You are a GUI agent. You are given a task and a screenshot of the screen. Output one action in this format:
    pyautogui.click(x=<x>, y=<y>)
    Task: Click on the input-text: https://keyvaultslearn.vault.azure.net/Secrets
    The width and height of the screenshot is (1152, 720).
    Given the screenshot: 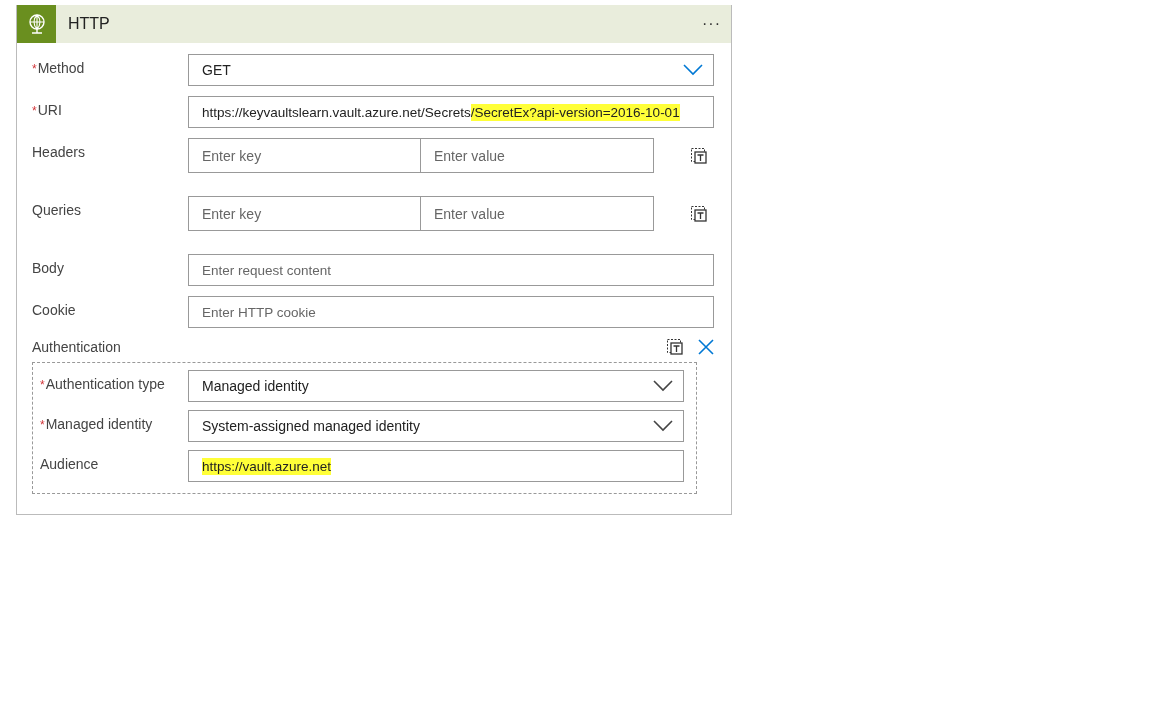 What is the action you would take?
    pyautogui.click(x=336, y=112)
    